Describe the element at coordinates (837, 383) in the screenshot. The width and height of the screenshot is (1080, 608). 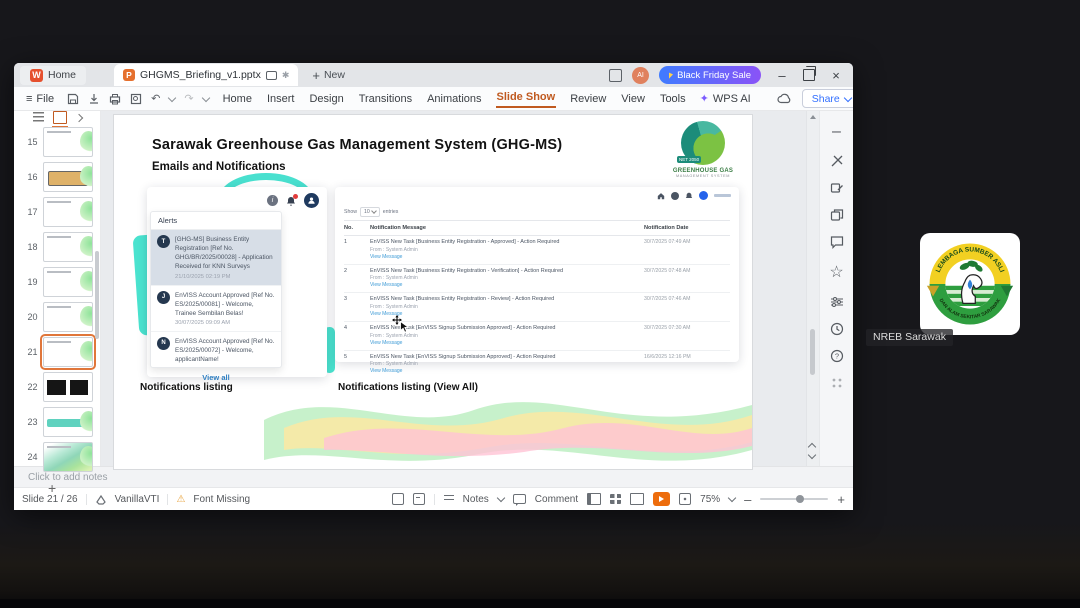
I see `apps-grid-icon` at that location.